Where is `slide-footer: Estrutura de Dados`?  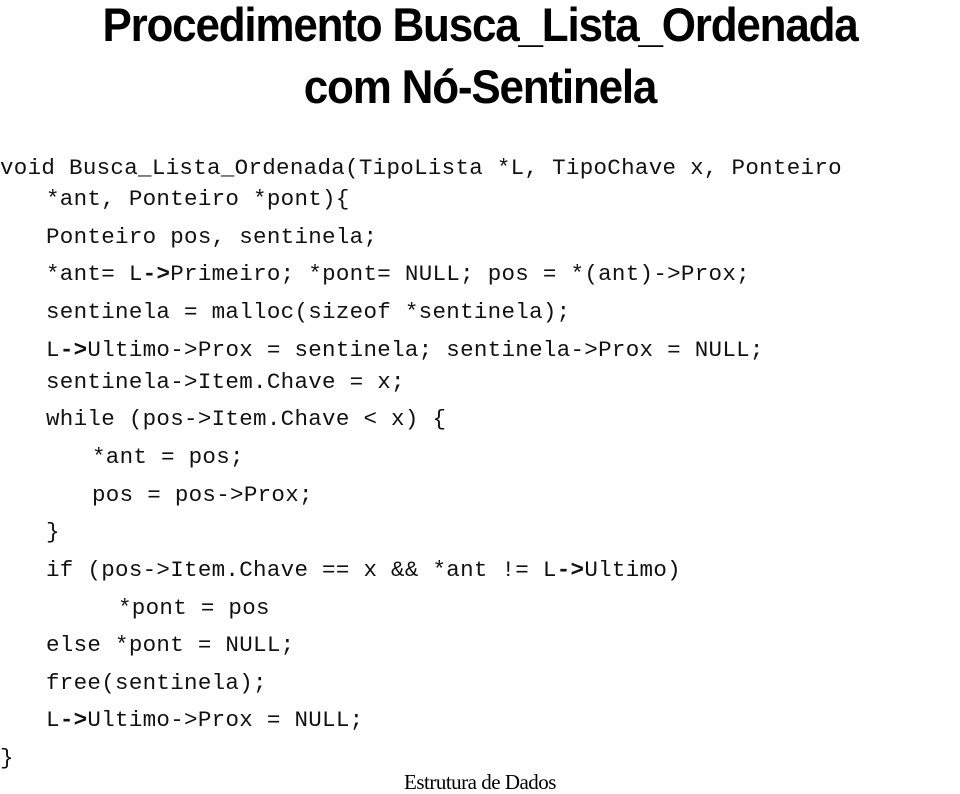 slide-footer: Estrutura de Dados is located at coordinates (480, 782).